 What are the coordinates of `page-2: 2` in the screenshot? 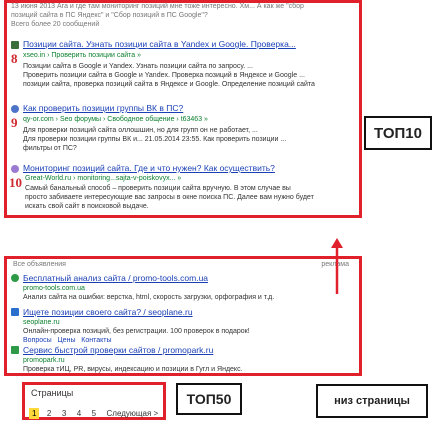 It's located at (49, 413).